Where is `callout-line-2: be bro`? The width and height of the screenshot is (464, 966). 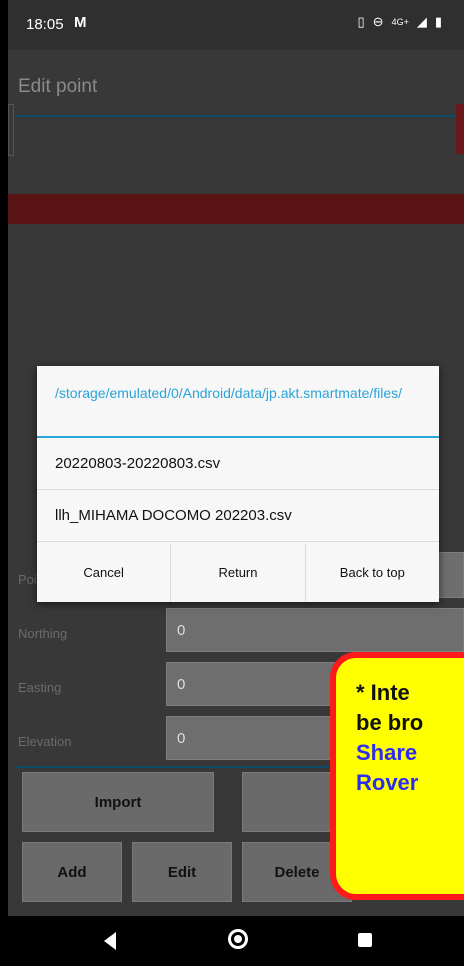 callout-line-2: be bro is located at coordinates (390, 722).